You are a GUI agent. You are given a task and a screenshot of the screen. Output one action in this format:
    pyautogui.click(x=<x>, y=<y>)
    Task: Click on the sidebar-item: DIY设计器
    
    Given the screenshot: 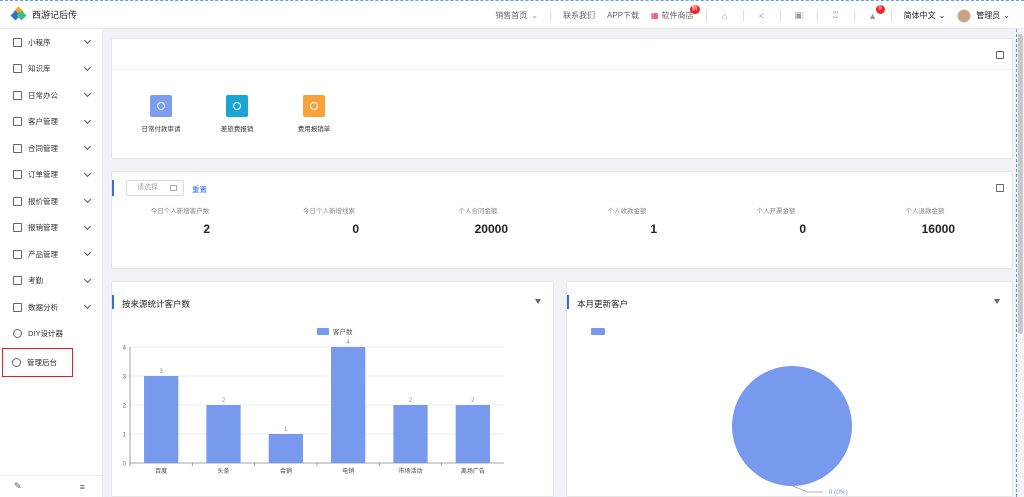 What is the action you would take?
    pyautogui.click(x=51, y=334)
    